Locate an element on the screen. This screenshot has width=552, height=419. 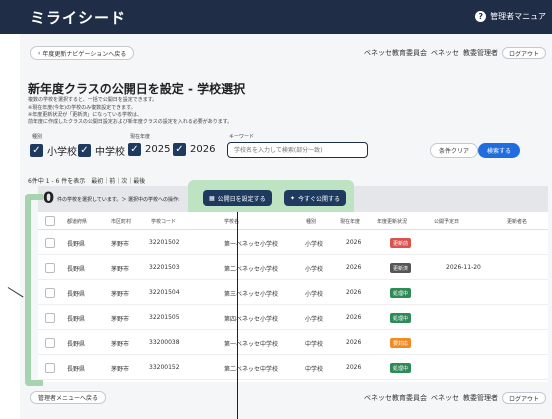
table-row: 長野県 茅野市 32201504 第三ベネッセ小学校 小学校 2026 処理中 is located at coordinates (293, 292).